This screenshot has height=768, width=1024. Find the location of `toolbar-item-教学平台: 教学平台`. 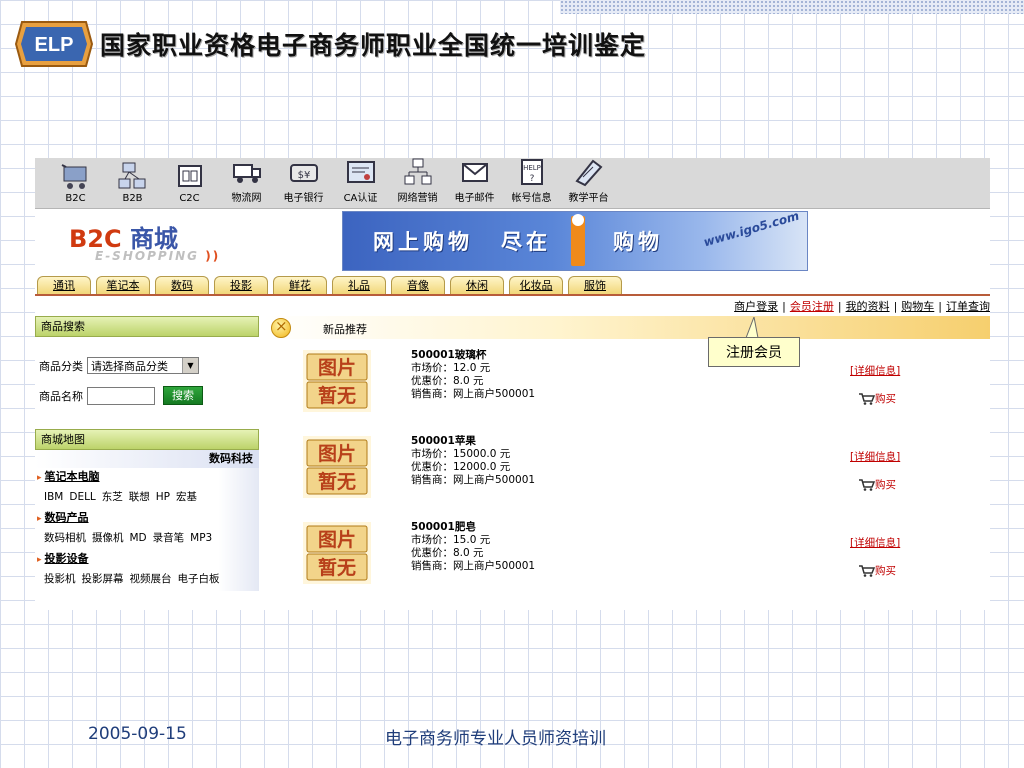

toolbar-item-教学平台: 教学平台 is located at coordinates (588, 183).